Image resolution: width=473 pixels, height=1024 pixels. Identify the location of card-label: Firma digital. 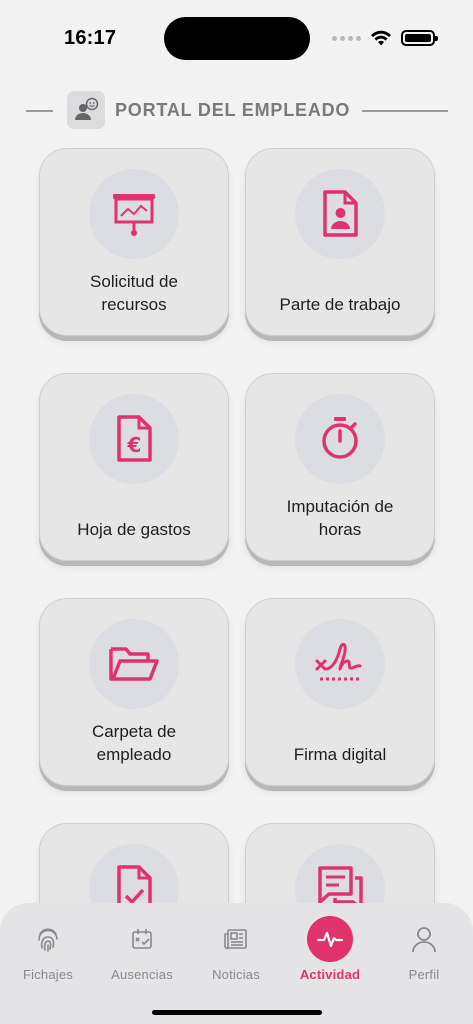
(340, 754).